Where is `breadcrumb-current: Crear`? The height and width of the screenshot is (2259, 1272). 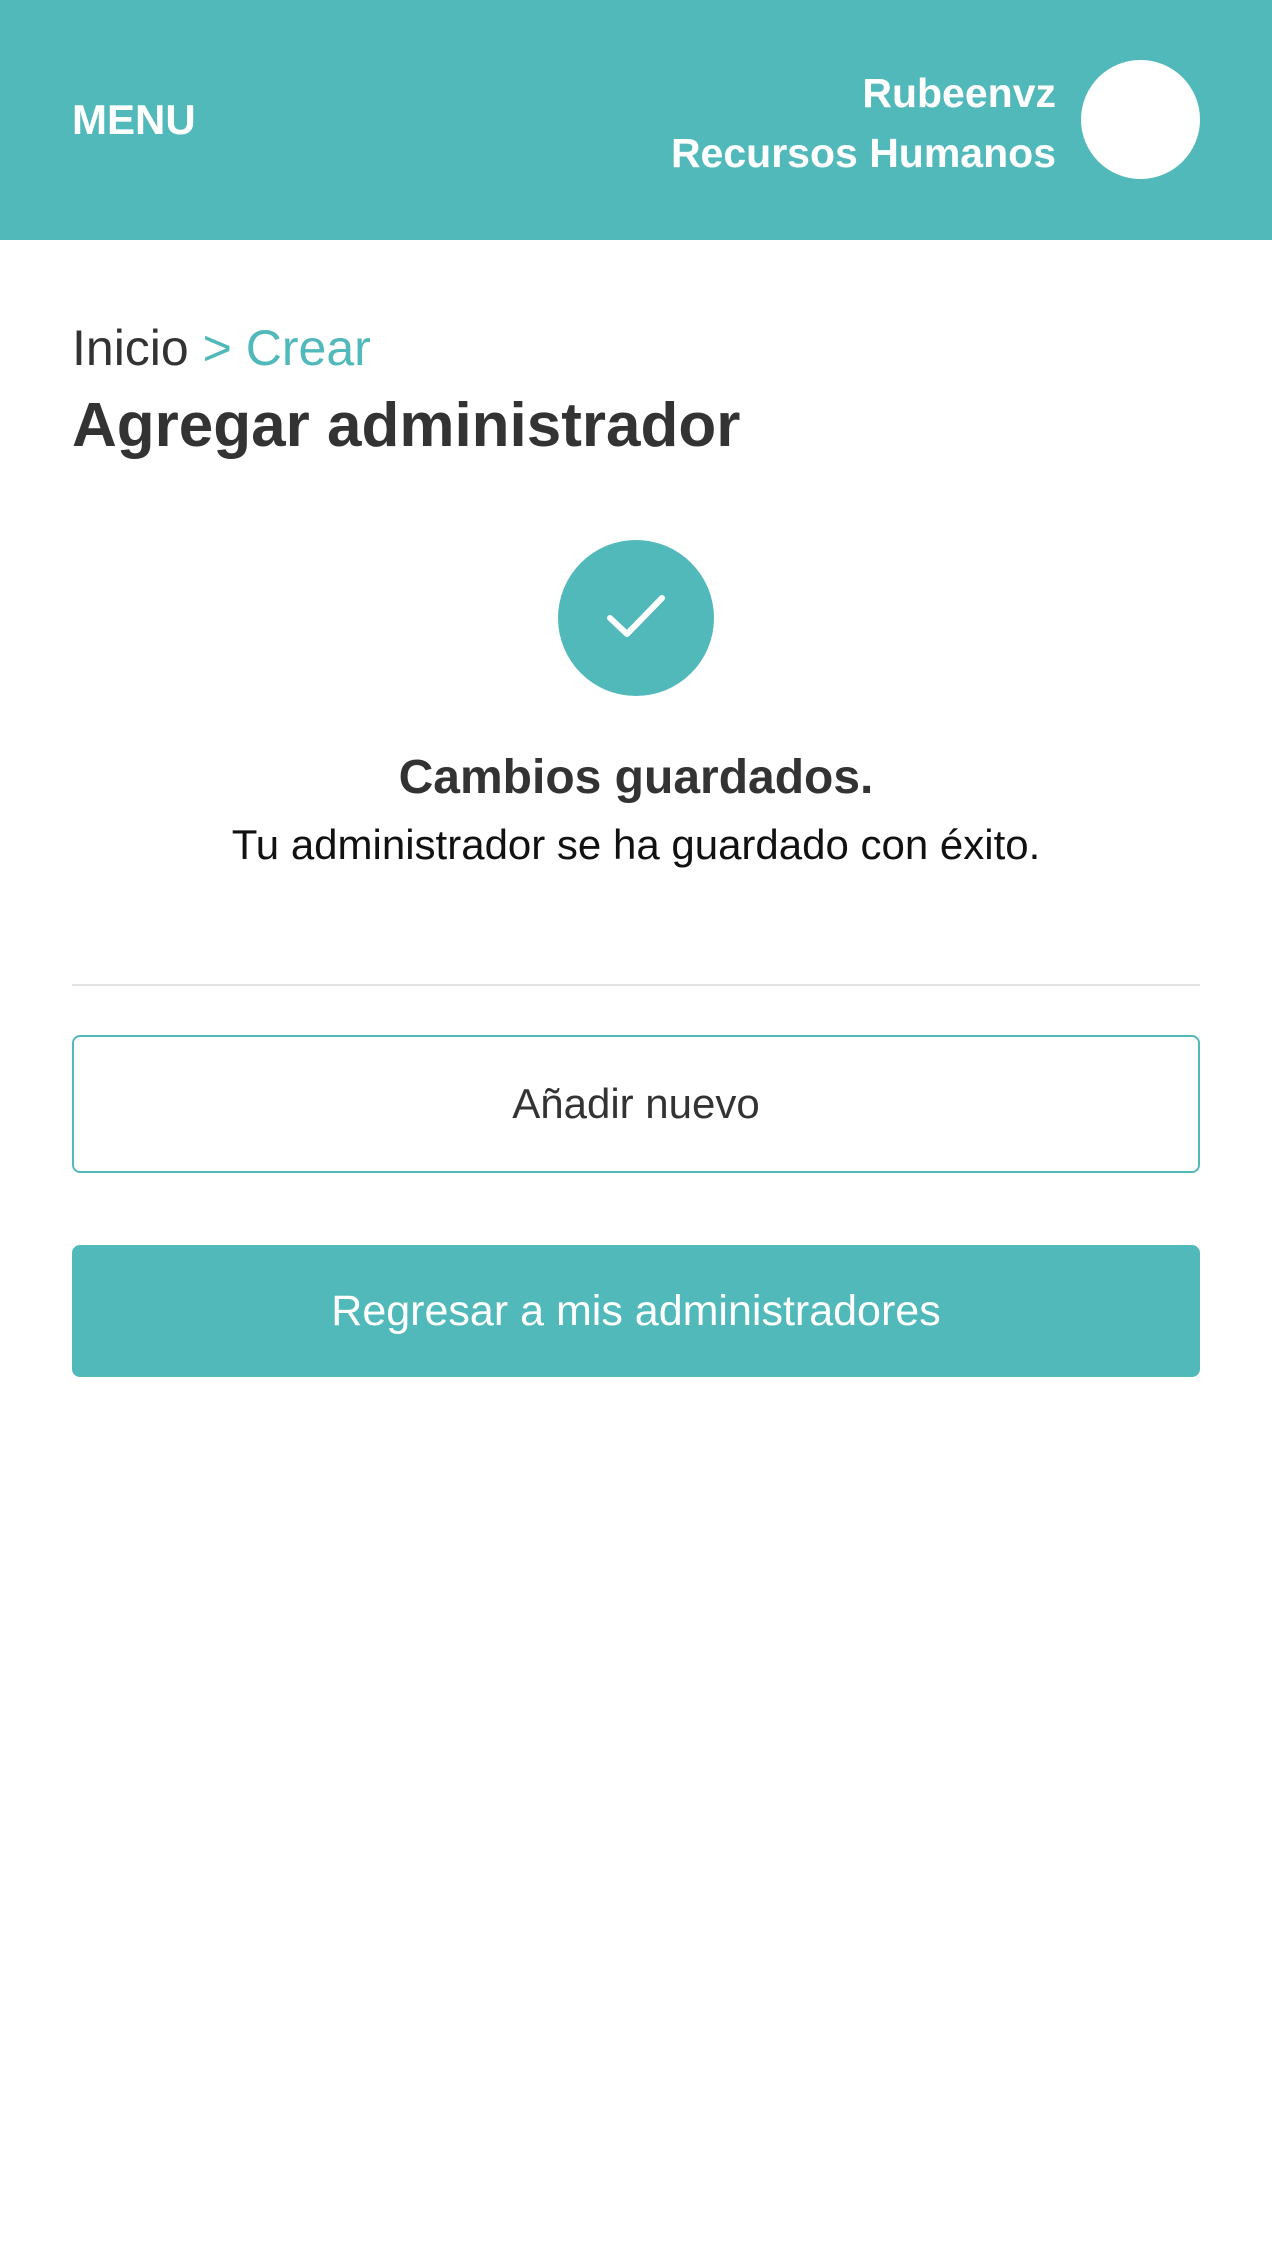
breadcrumb-current: Crear is located at coordinates (308, 348).